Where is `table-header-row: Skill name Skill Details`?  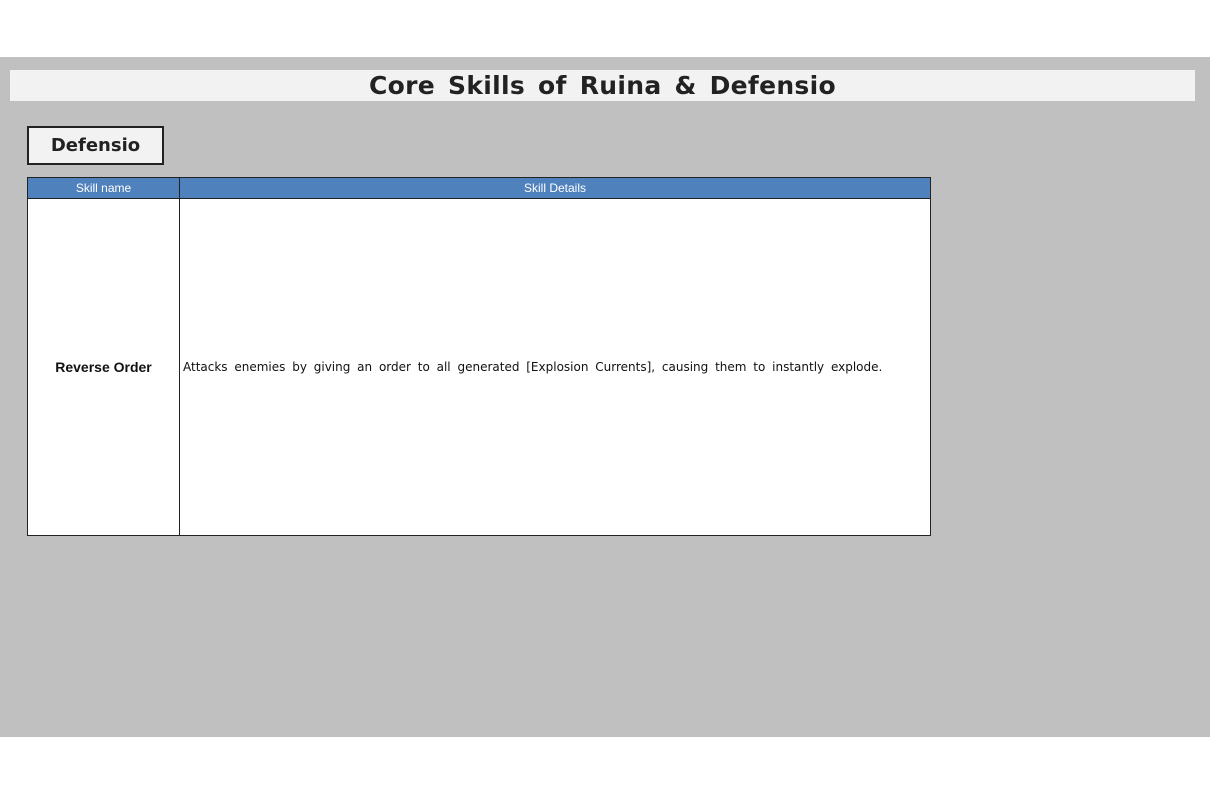
table-header-row: Skill name Skill Details is located at coordinates (479, 188).